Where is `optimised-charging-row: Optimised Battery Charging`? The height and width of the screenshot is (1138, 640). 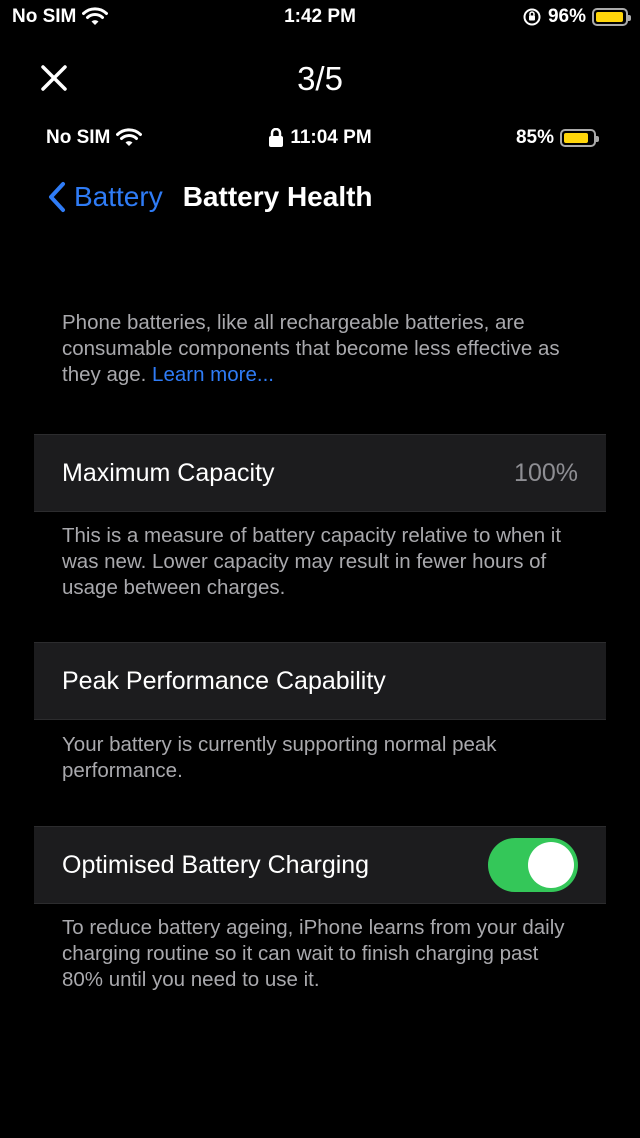 optimised-charging-row: Optimised Battery Charging is located at coordinates (320, 865).